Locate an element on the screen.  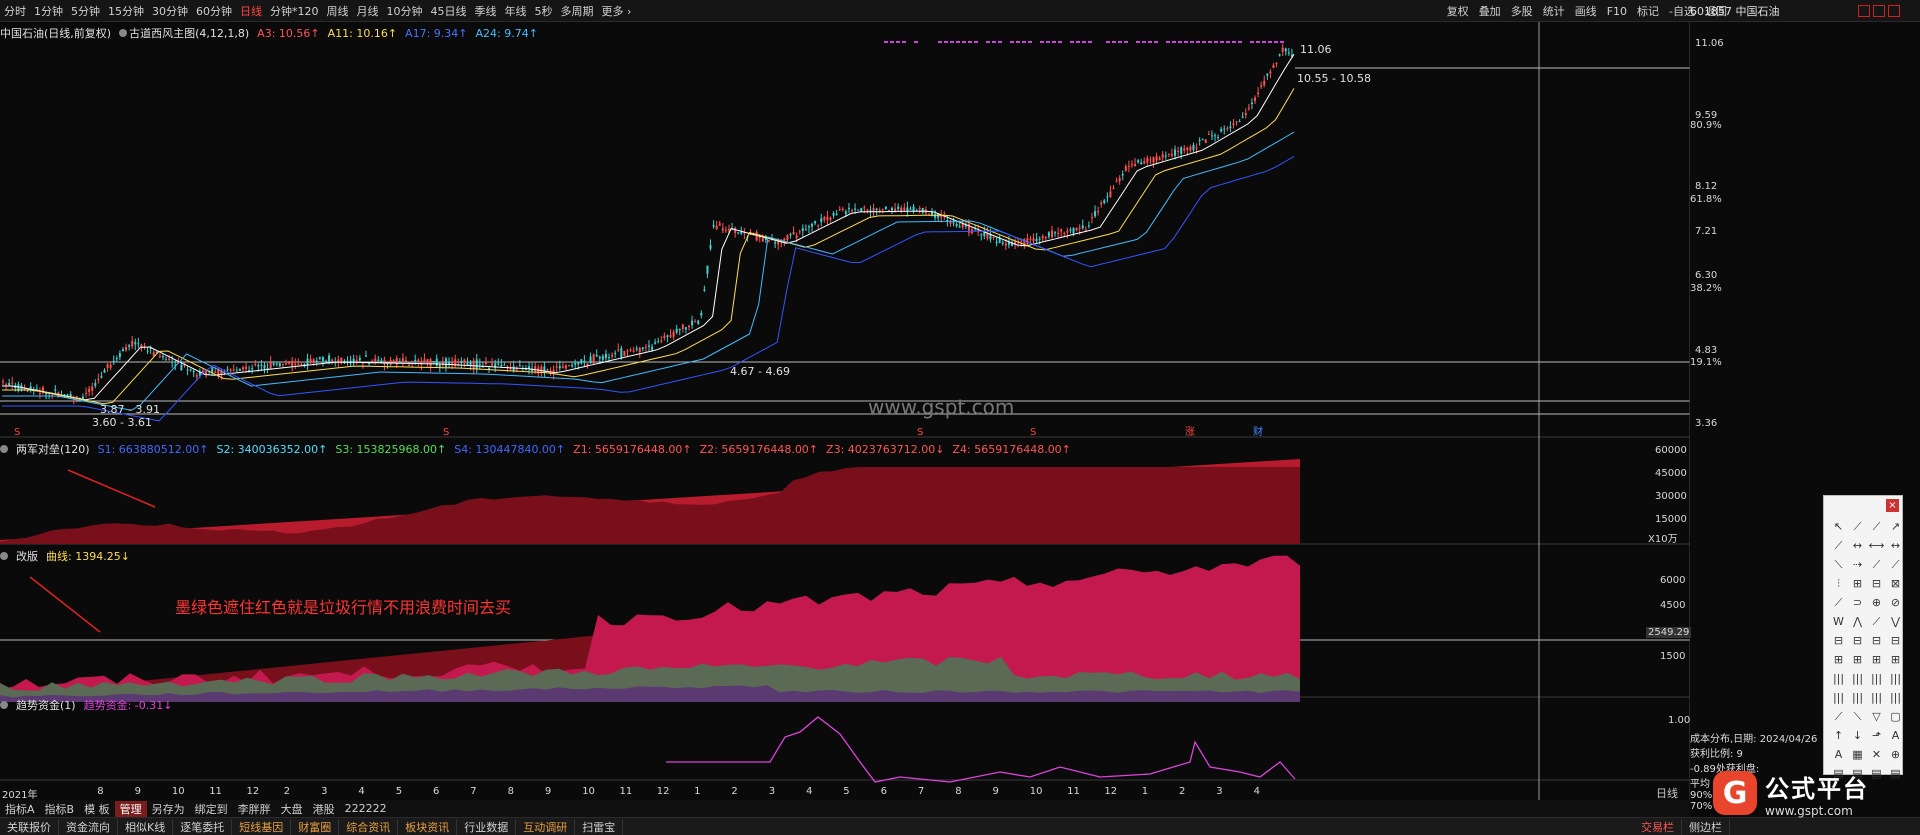
window-icon is located at coordinates (1894, 11).